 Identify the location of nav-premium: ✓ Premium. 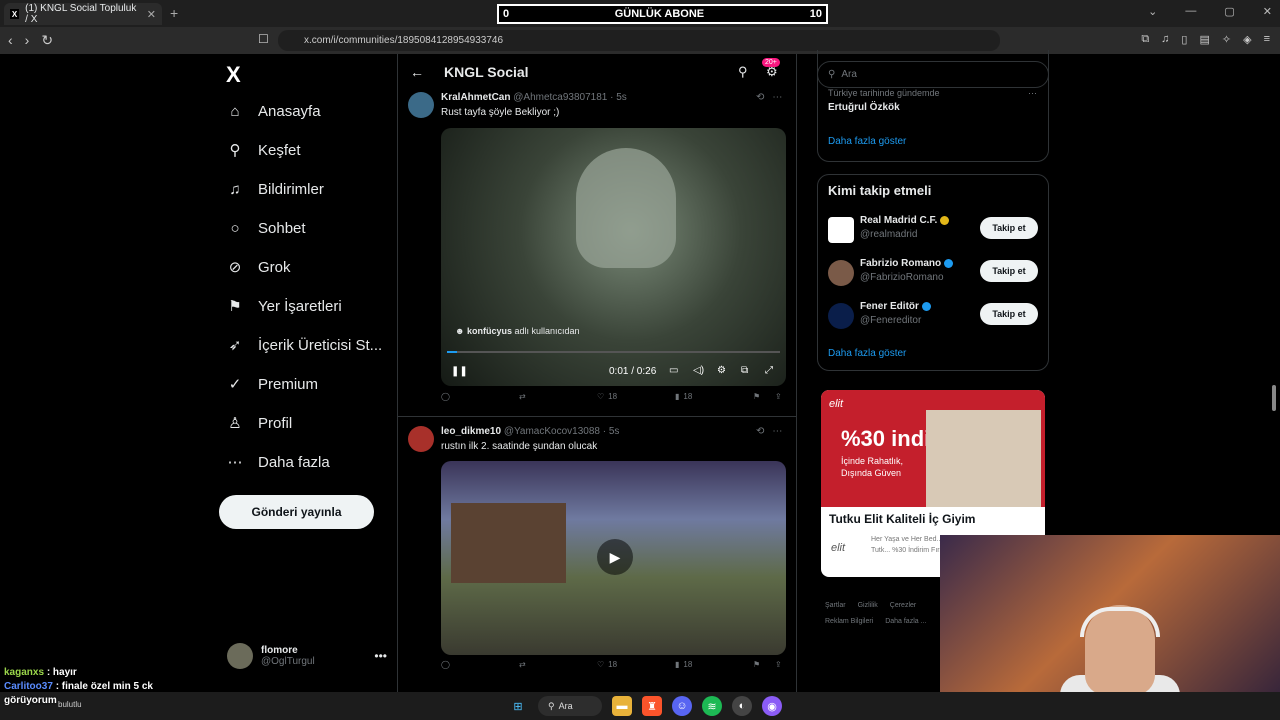
(272, 384).